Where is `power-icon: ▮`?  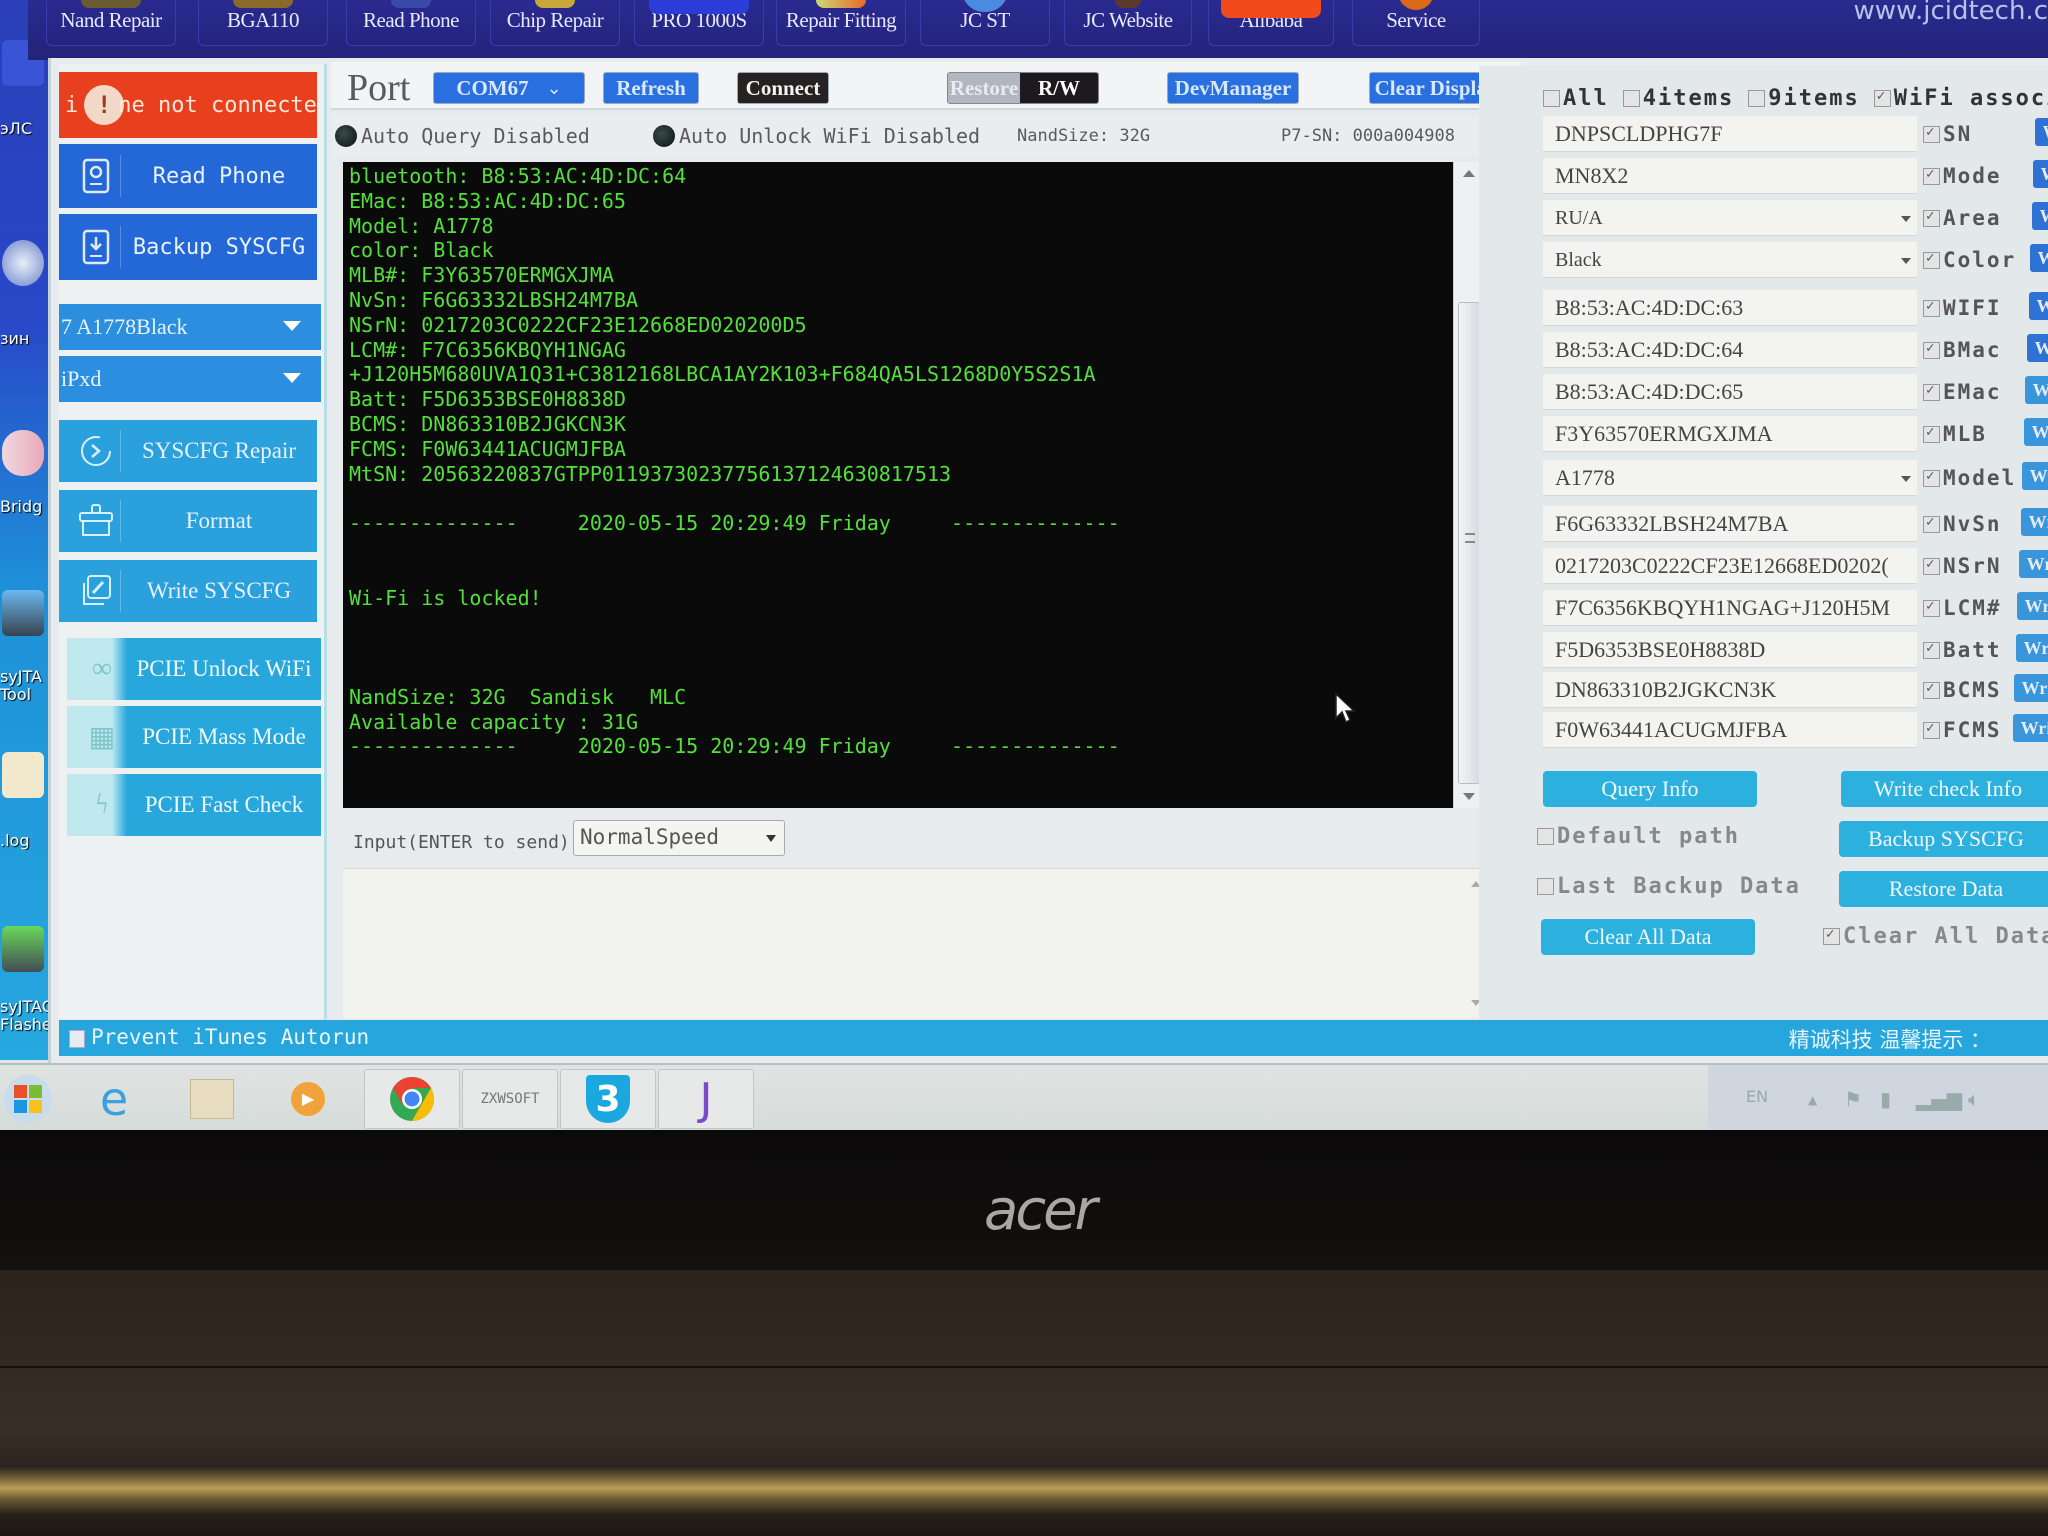 power-icon: ▮ is located at coordinates (1885, 1099).